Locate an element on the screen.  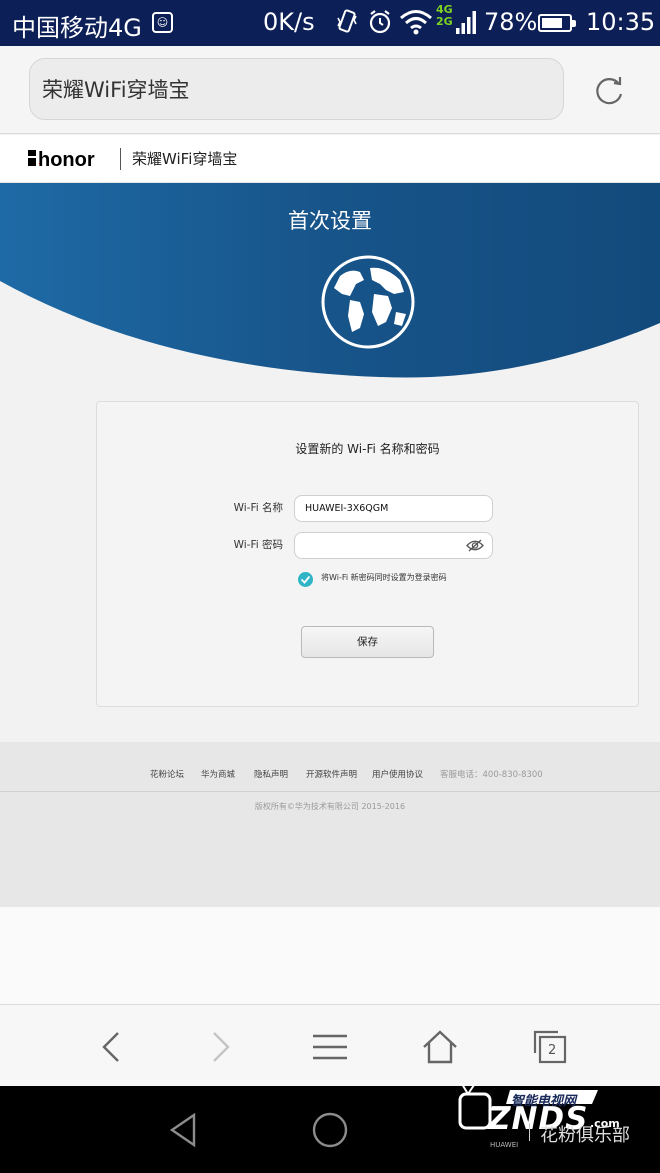
footer-link-forum: 花粉论坛 is located at coordinates (167, 774).